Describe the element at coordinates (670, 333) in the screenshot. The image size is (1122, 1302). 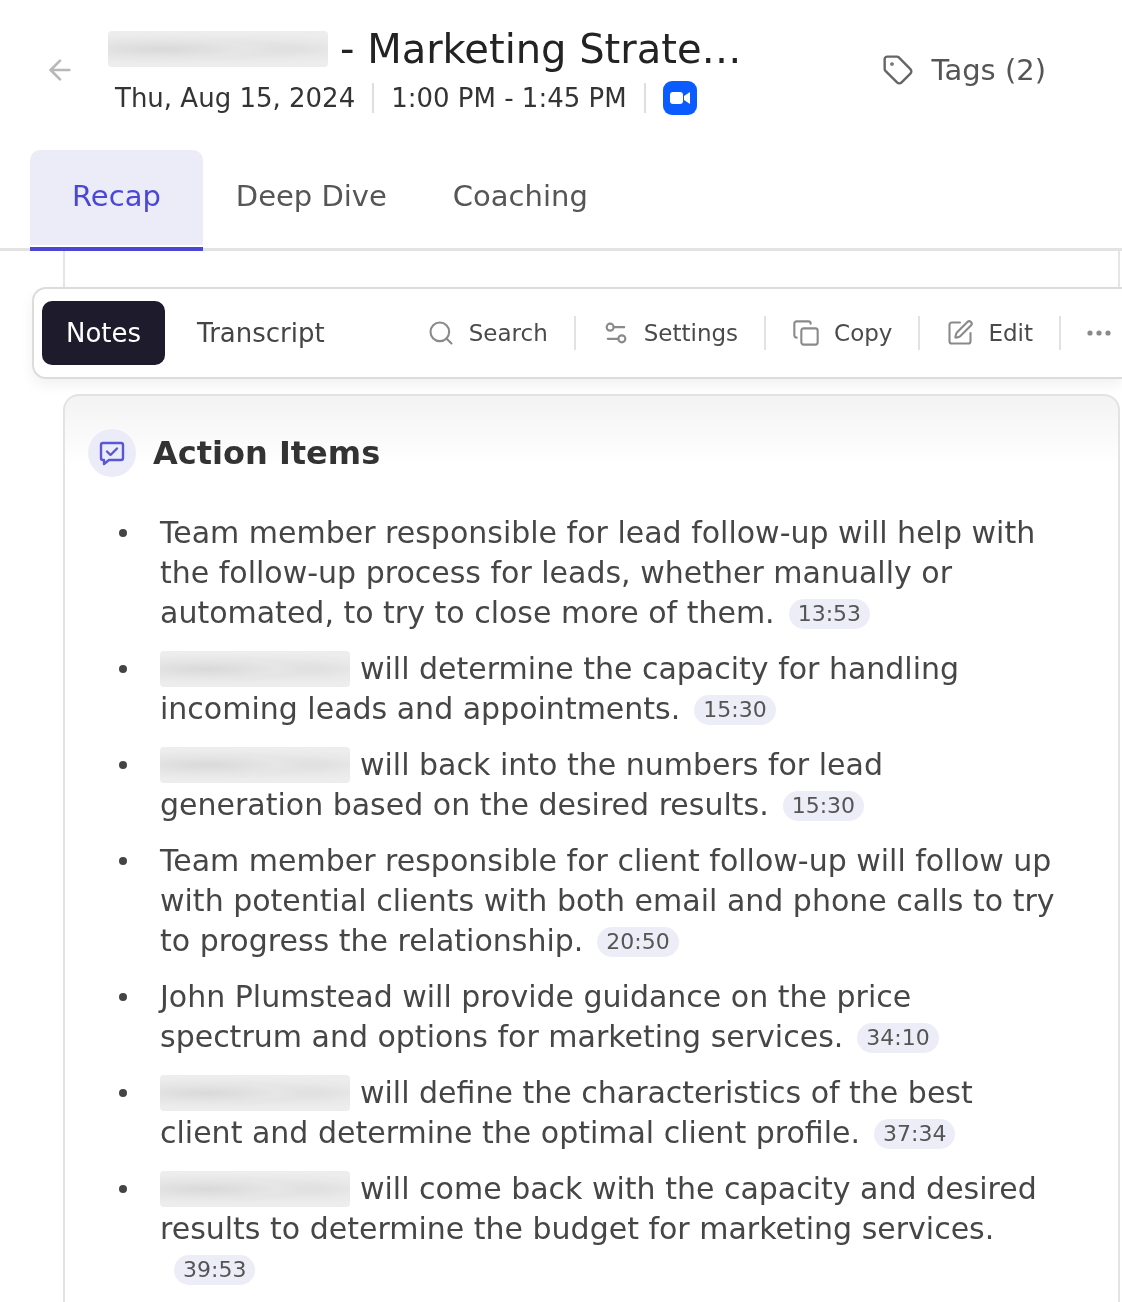
I see `settings-button: Settings` at that location.